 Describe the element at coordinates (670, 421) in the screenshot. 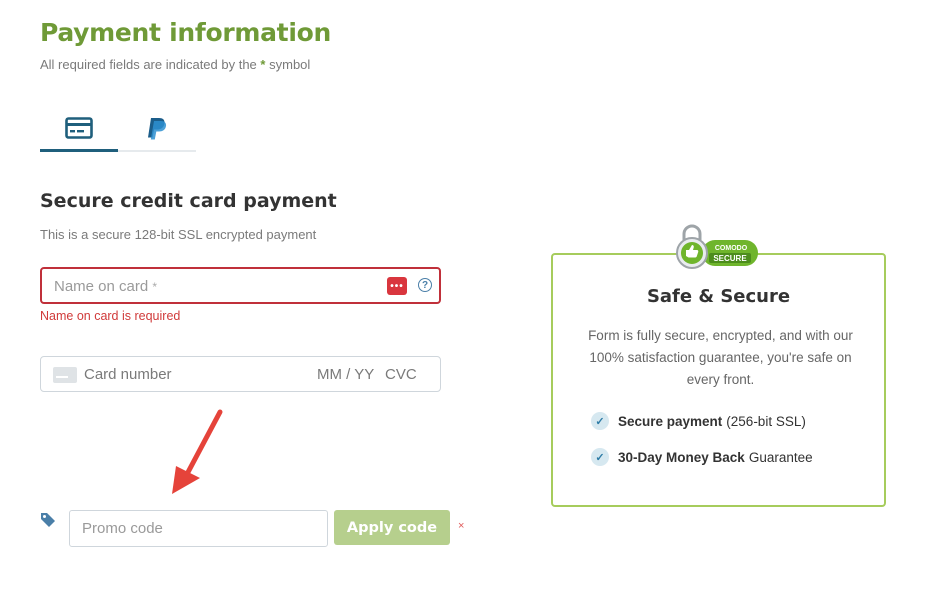

I see `feature-bold: Secure payment` at that location.